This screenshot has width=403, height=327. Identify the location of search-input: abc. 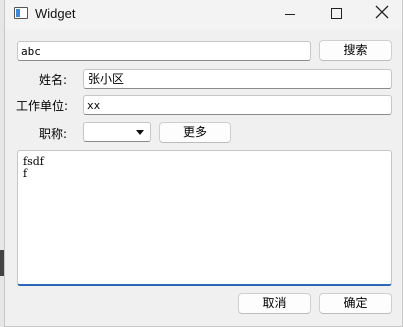
(164, 51).